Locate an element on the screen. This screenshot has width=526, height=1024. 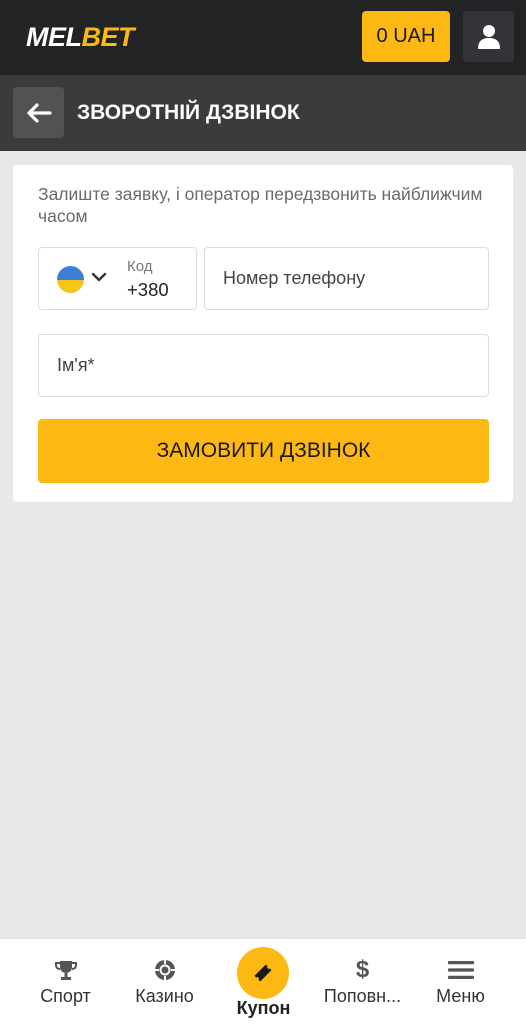
nav-label-menu: Меню is located at coordinates (460, 996).